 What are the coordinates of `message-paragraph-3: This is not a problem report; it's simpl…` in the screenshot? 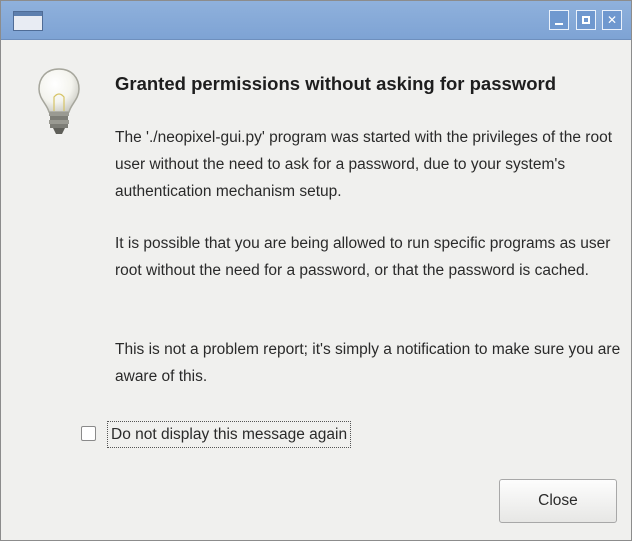 It's located at (368, 363).